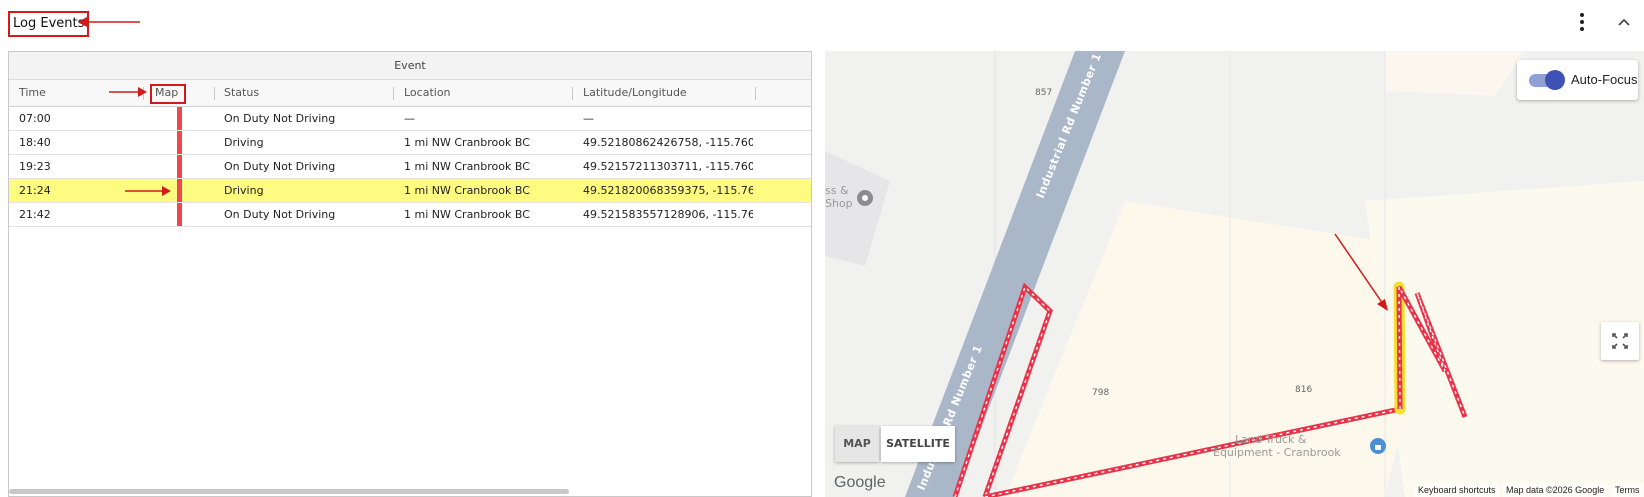 The height and width of the screenshot is (497, 1644). What do you see at coordinates (1604, 79) in the screenshot?
I see `auto-focus-label: Auto-Focus` at bounding box center [1604, 79].